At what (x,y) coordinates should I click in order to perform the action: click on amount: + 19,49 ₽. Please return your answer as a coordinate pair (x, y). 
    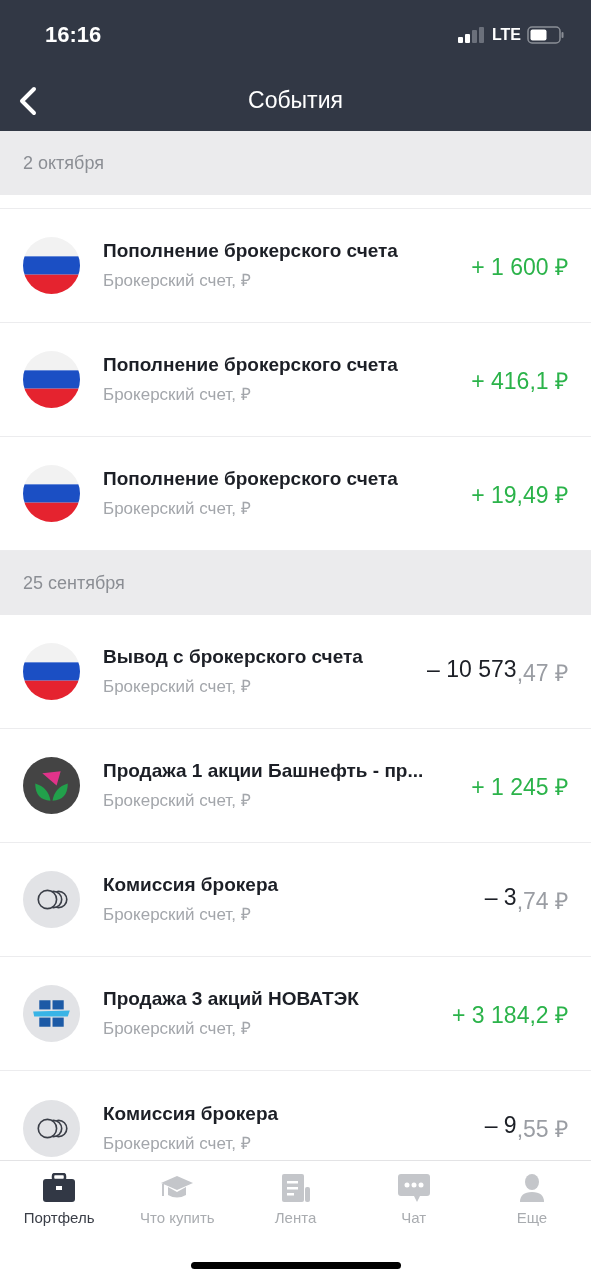
    Looking at the image, I should click on (519, 495).